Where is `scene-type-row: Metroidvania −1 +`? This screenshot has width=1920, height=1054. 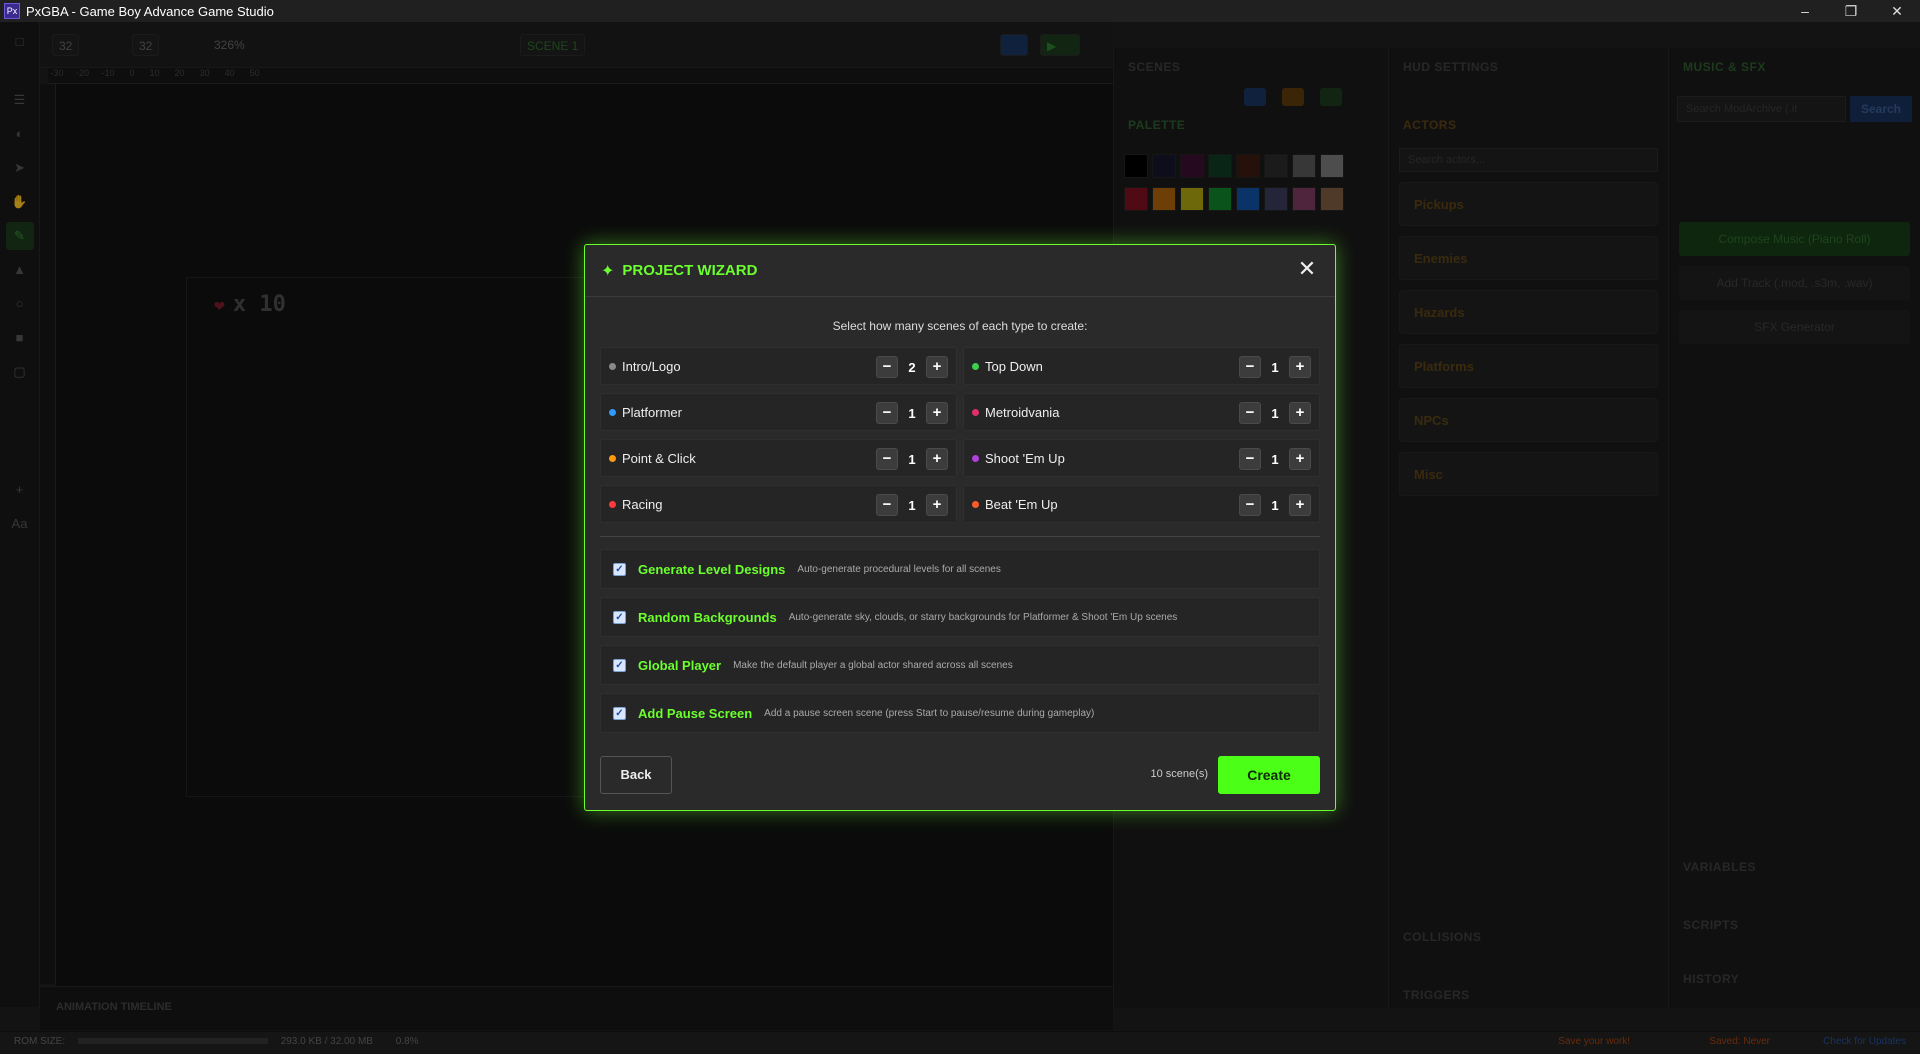
scene-type-row: Metroidvania −1 + is located at coordinates (1141, 412).